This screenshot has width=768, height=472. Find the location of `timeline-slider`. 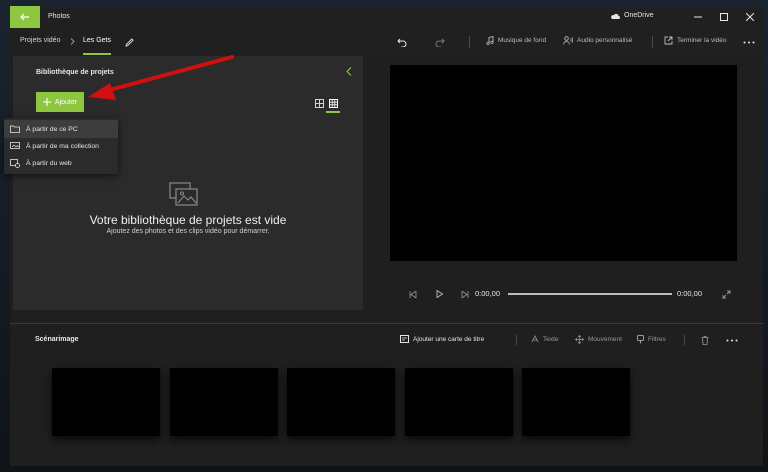

timeline-slider is located at coordinates (590, 294).